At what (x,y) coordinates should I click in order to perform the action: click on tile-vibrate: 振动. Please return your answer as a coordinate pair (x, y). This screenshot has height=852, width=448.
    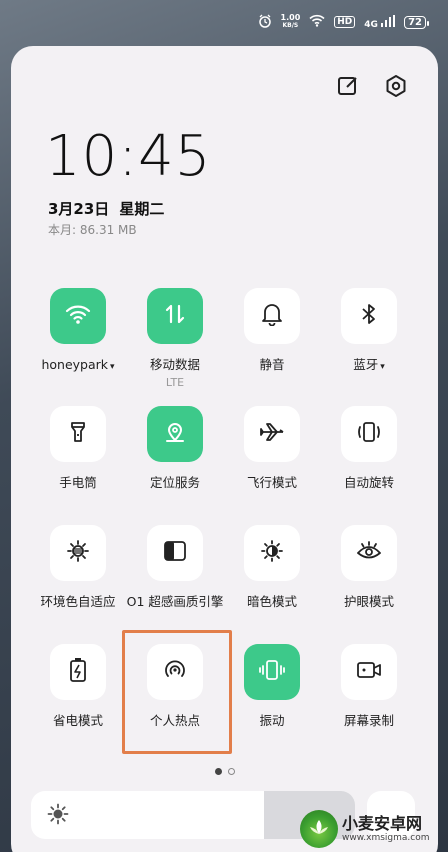
    Looking at the image, I should click on (272, 687).